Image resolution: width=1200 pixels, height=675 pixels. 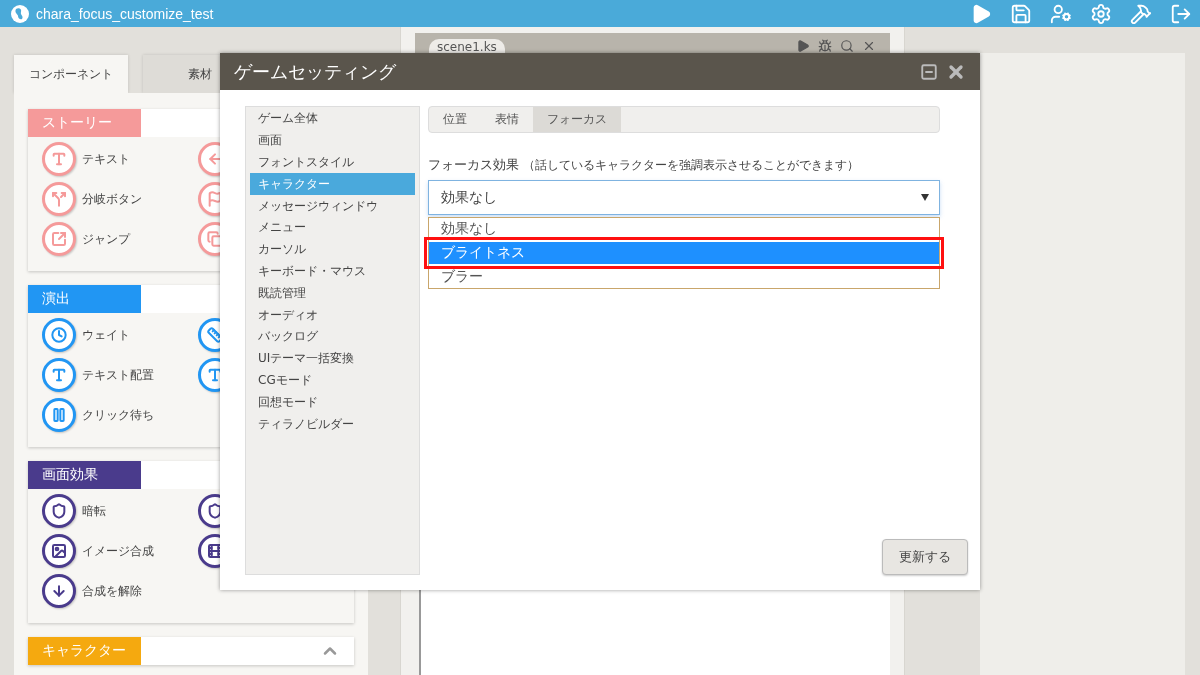 I want to click on section-title: キャラクター, so click(x=84, y=651).